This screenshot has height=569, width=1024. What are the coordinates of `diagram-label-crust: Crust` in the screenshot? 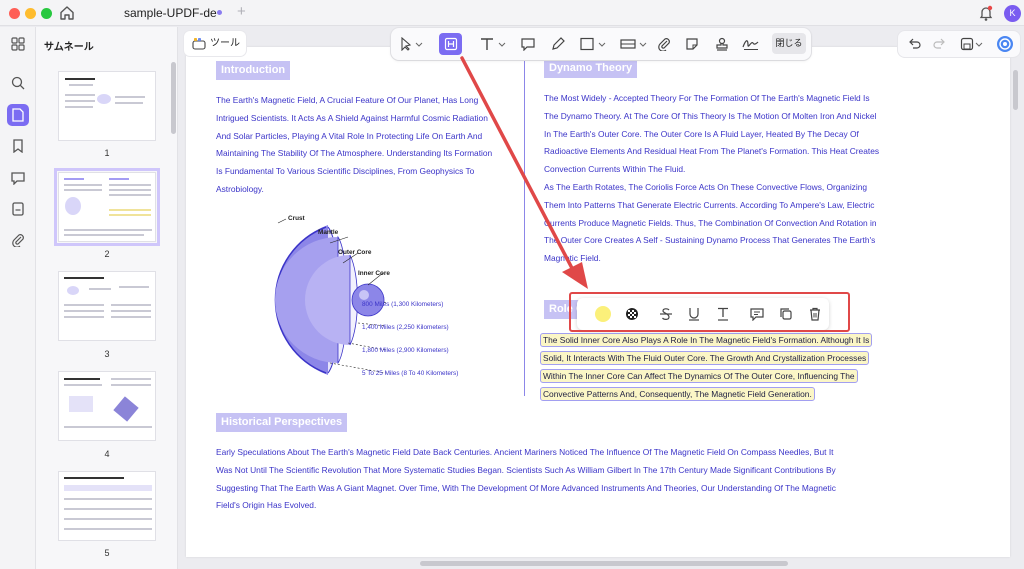 It's located at (296, 218).